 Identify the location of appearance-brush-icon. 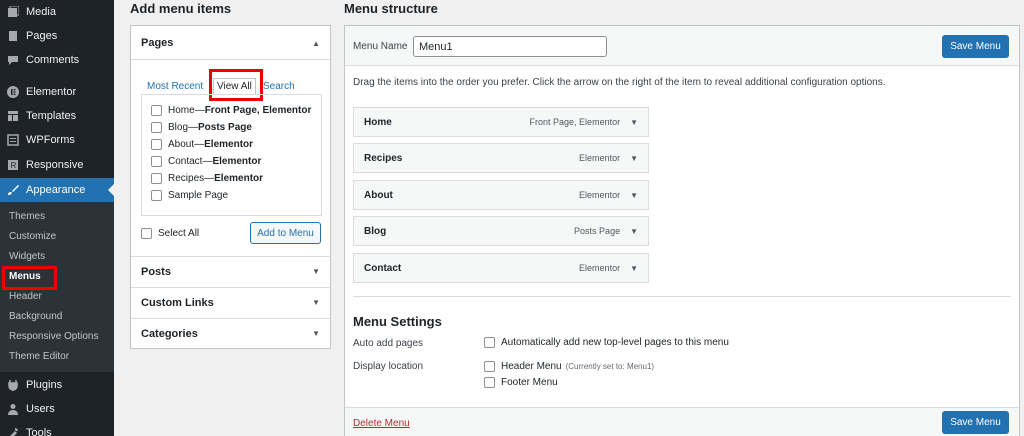
(13, 190).